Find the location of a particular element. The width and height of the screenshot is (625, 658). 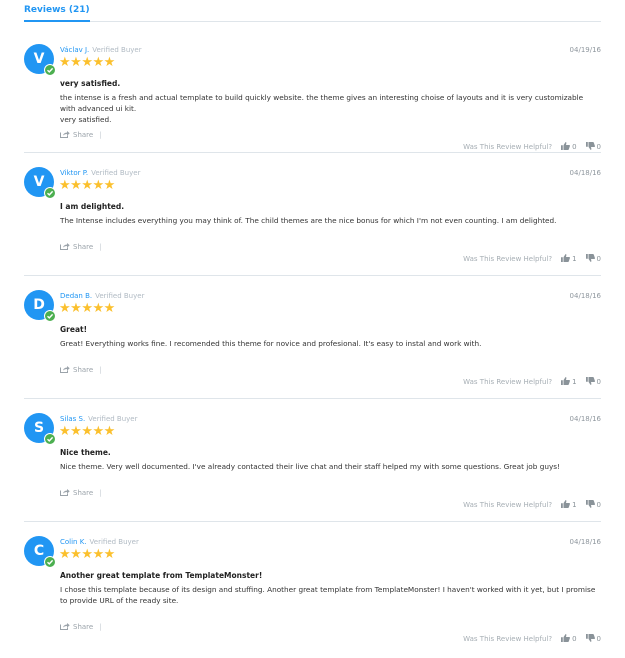

helpful-votes: Was This Review Helpful? 0 0 is located at coordinates (532, 638).